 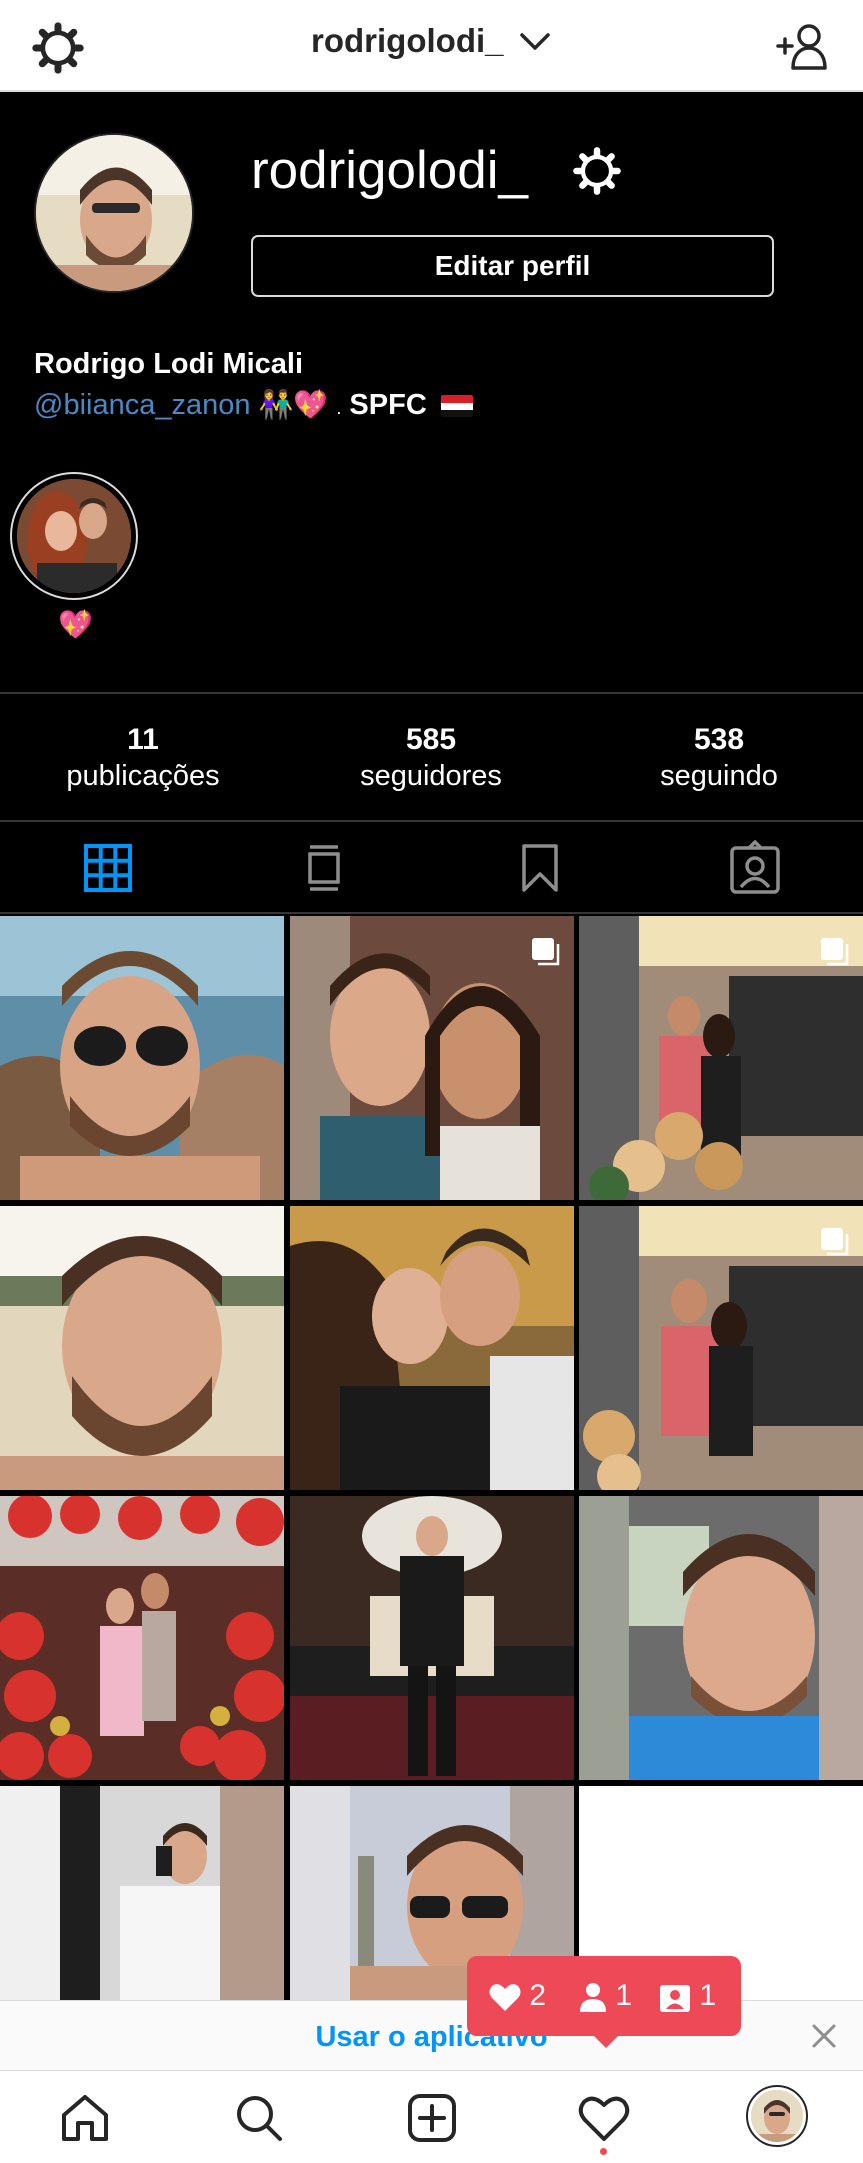 What do you see at coordinates (431, 776) in the screenshot?
I see `stat-followers-label: seguidores` at bounding box center [431, 776].